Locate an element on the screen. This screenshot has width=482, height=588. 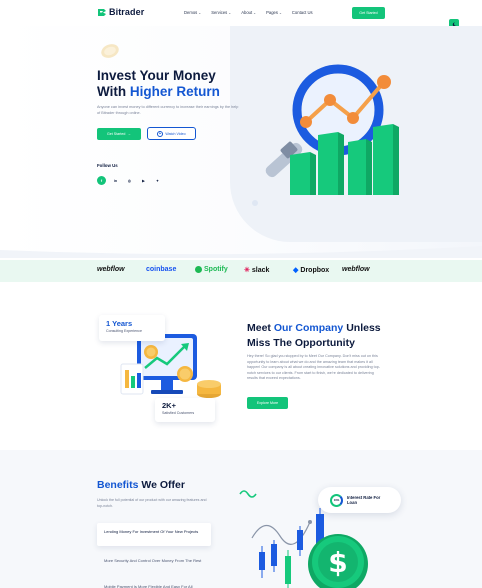
youtube-icon: ▶ is located at coordinates (143, 180).